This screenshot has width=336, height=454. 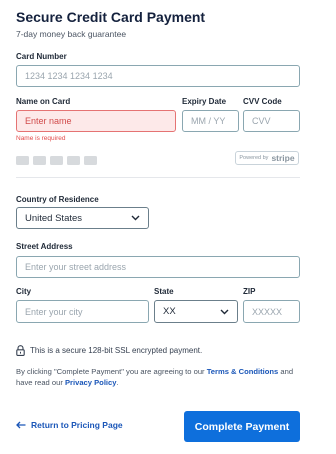 What do you see at coordinates (169, 311) in the screenshot?
I see `state-selected-value: XX` at bounding box center [169, 311].